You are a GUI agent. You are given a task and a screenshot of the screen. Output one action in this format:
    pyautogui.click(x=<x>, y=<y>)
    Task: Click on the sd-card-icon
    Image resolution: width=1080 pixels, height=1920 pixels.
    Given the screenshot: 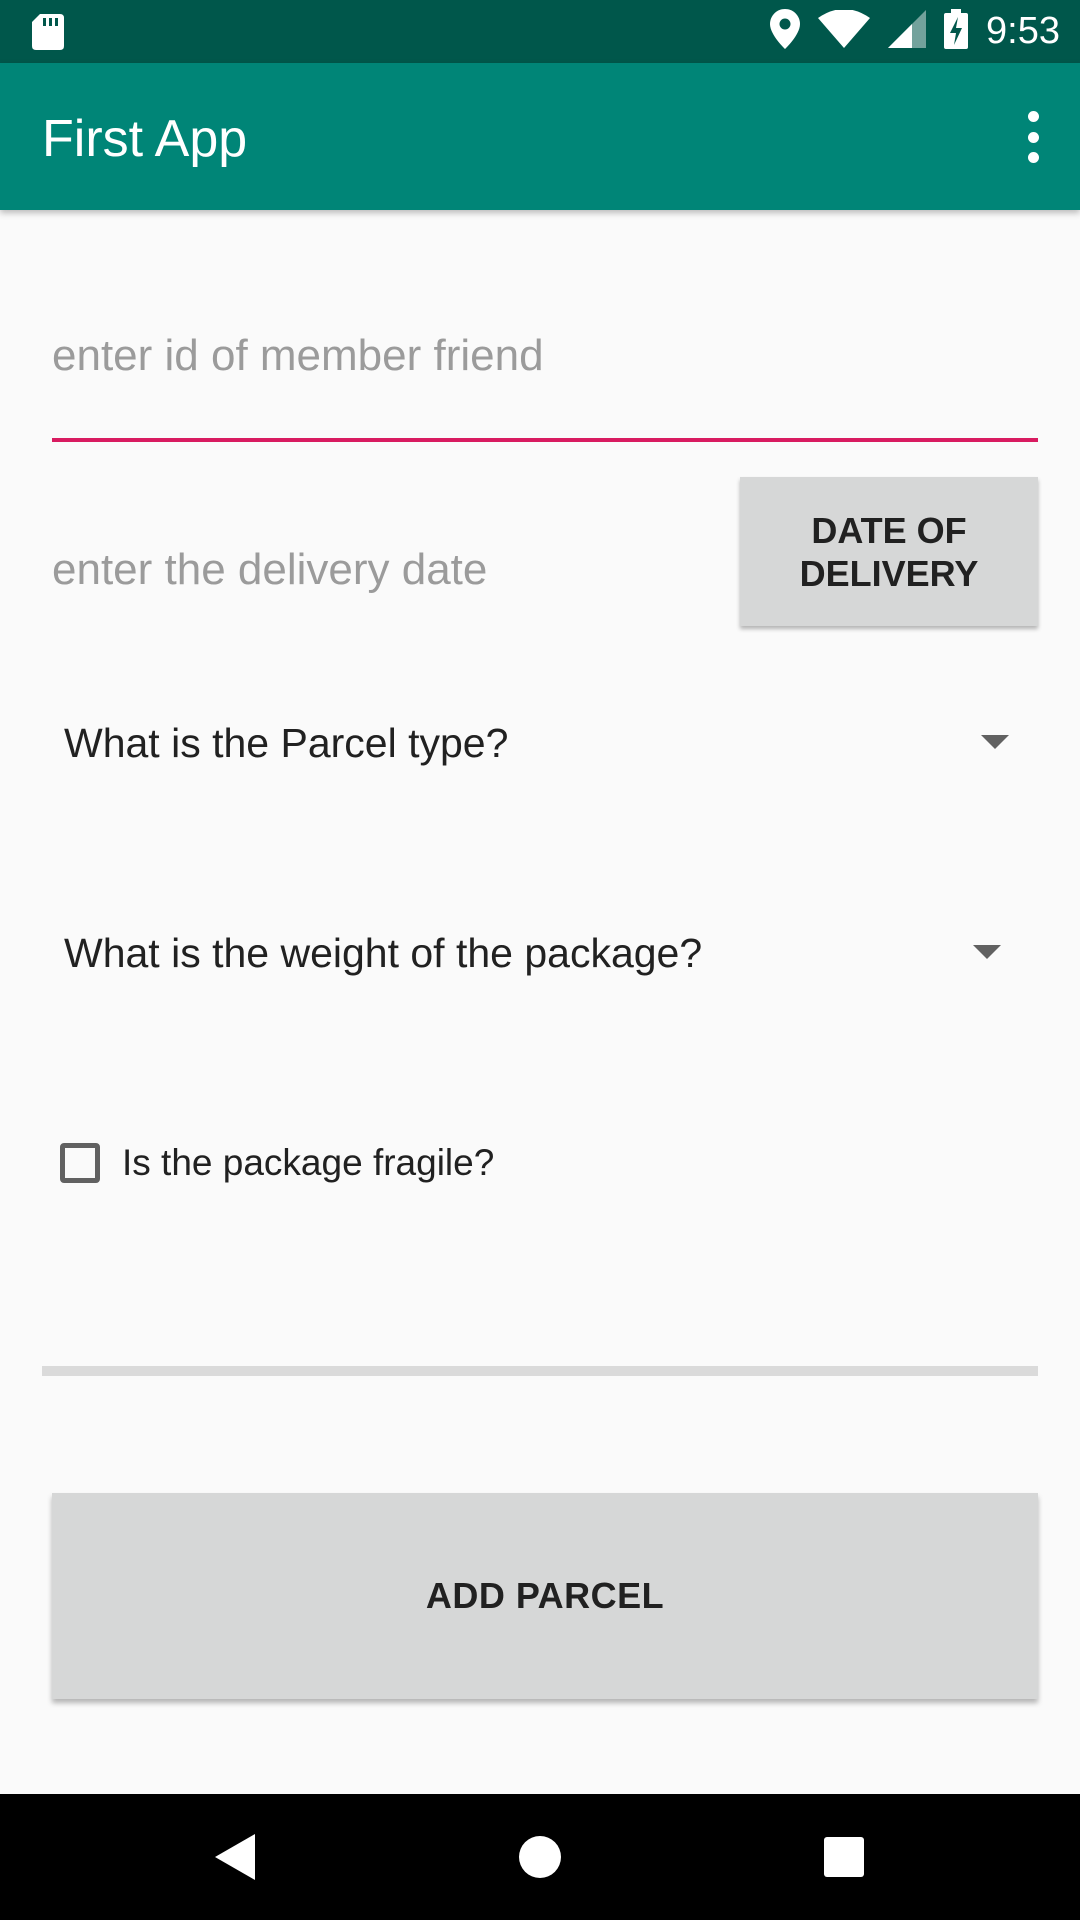 What is the action you would take?
    pyautogui.click(x=48, y=34)
    